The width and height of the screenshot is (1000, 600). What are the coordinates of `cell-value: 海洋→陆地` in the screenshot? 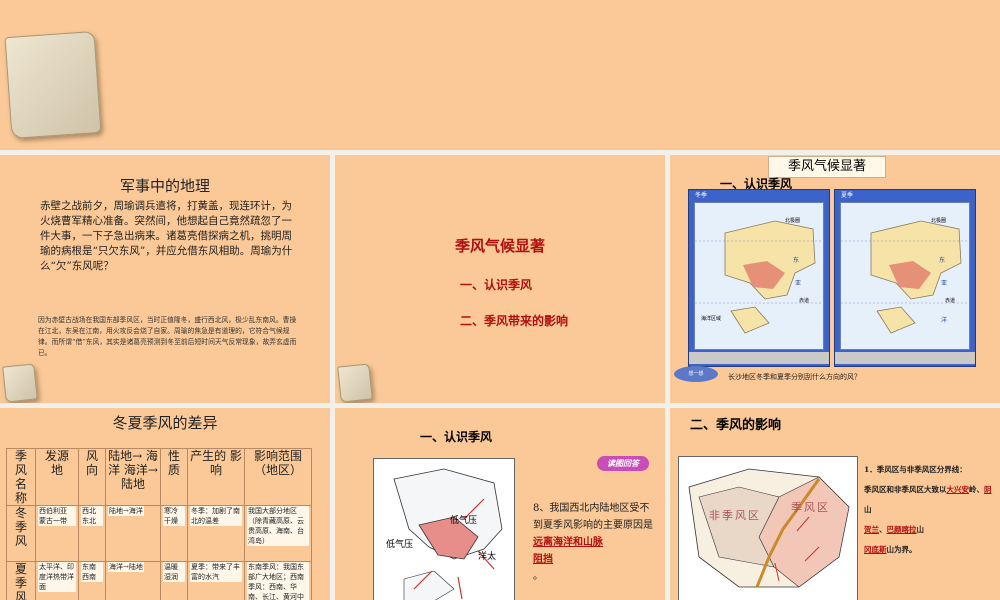 It's located at (126, 567).